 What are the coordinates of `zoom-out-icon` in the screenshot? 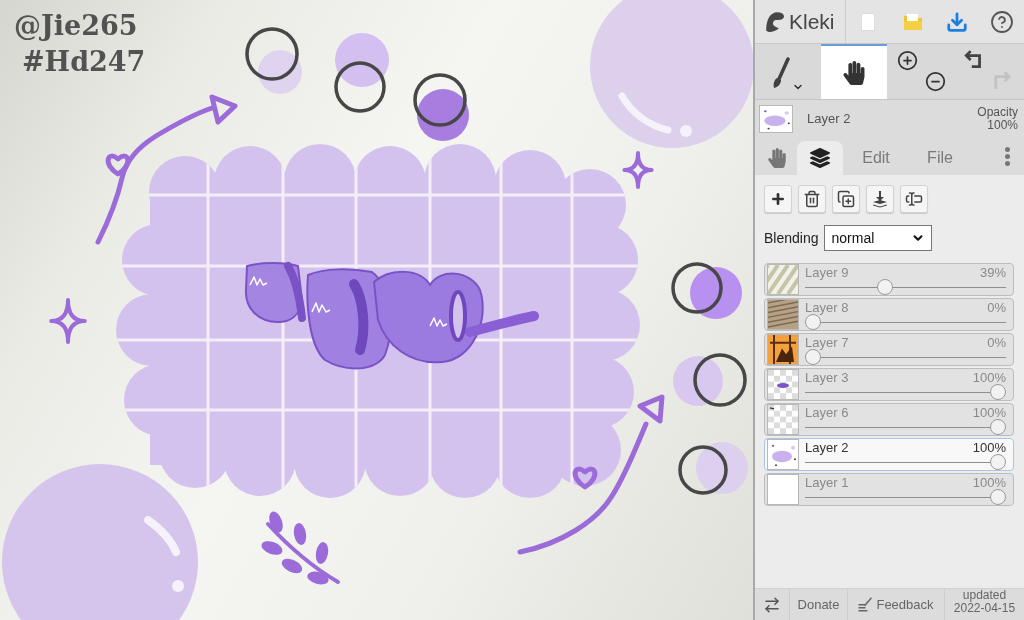 It's located at (935, 81).